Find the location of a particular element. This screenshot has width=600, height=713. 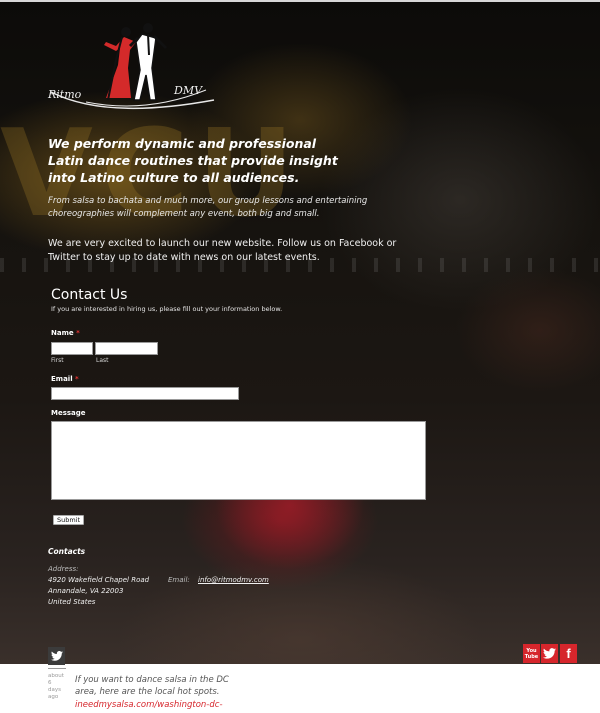

youtube-icon-label: You Tube is located at coordinates (531, 653).